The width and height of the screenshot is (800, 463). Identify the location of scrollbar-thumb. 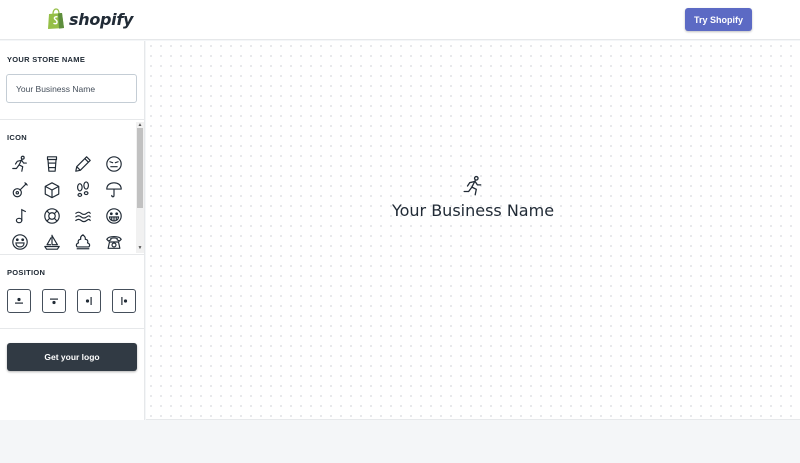
(140, 168).